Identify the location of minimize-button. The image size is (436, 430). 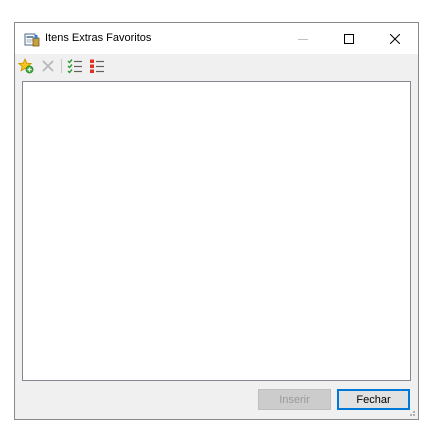
(303, 38).